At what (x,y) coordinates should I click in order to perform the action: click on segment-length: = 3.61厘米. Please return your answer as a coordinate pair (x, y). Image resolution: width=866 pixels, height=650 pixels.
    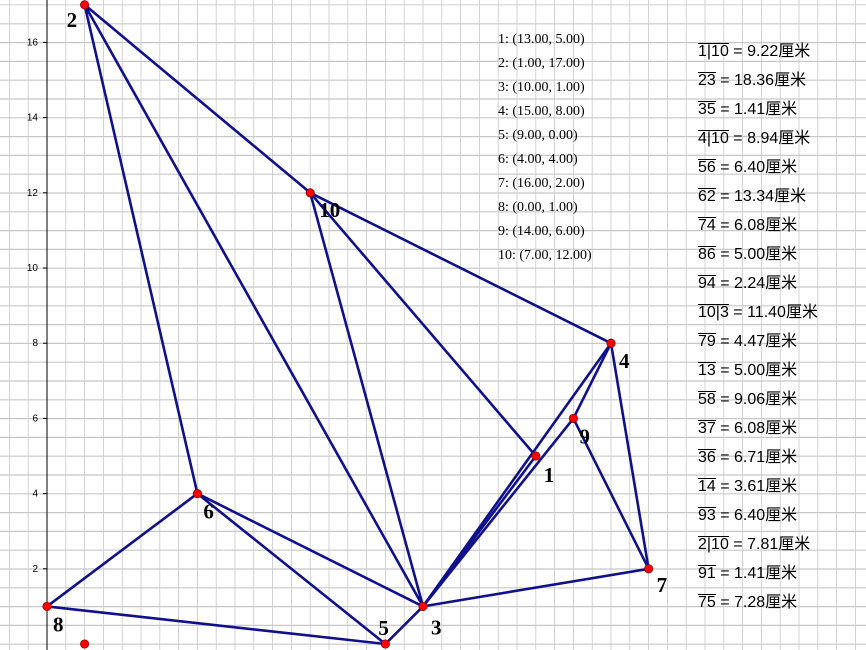
    Looking at the image, I should click on (756, 486).